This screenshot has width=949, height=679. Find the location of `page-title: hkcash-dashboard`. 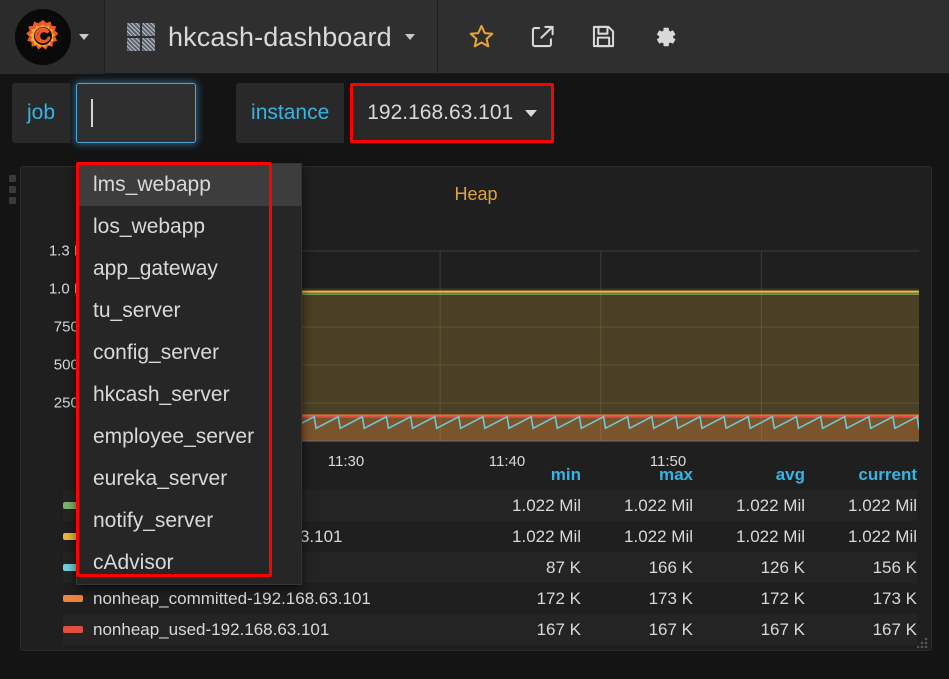

page-title: hkcash-dashboard is located at coordinates (280, 36).